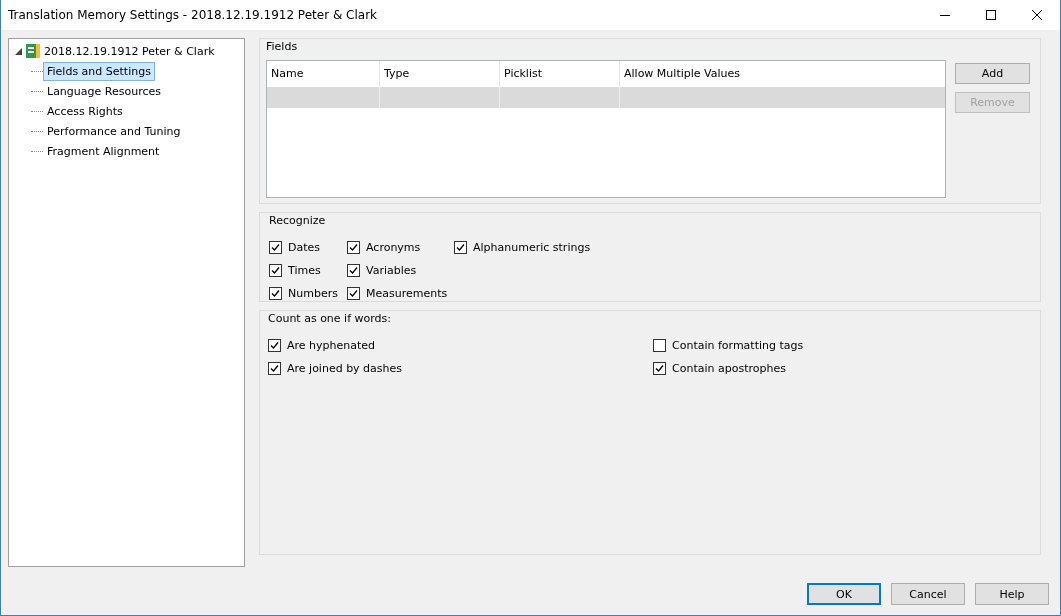 This screenshot has height=616, width=1061. I want to click on checkbox-label: Are hyphenated, so click(331, 345).